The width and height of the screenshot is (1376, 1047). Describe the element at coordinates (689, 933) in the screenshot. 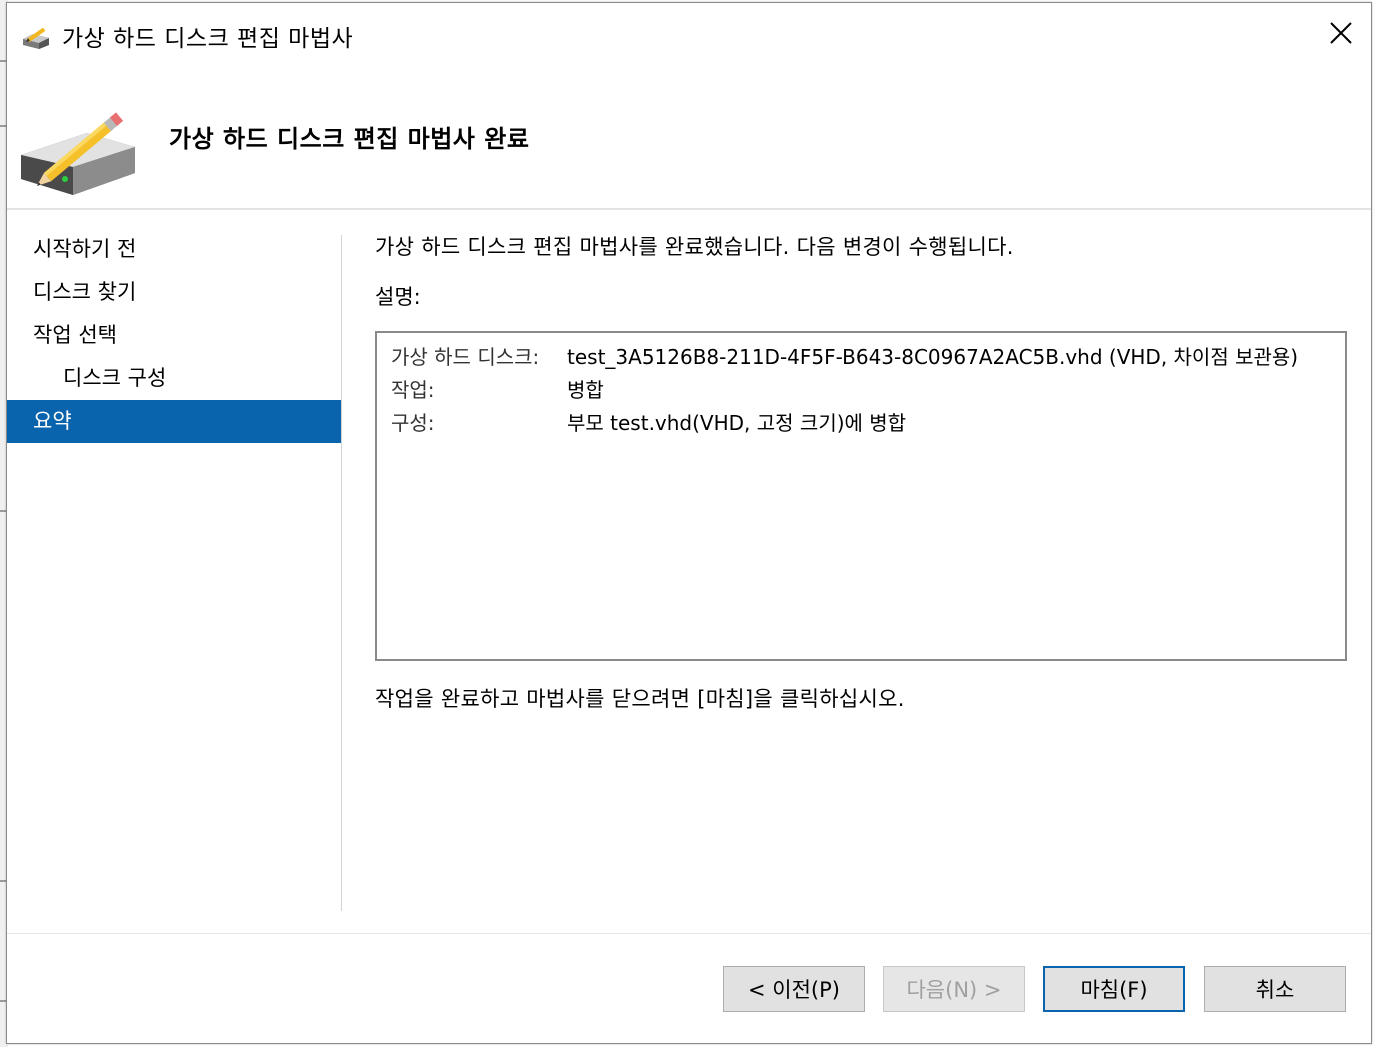

I see `footer-divider` at that location.